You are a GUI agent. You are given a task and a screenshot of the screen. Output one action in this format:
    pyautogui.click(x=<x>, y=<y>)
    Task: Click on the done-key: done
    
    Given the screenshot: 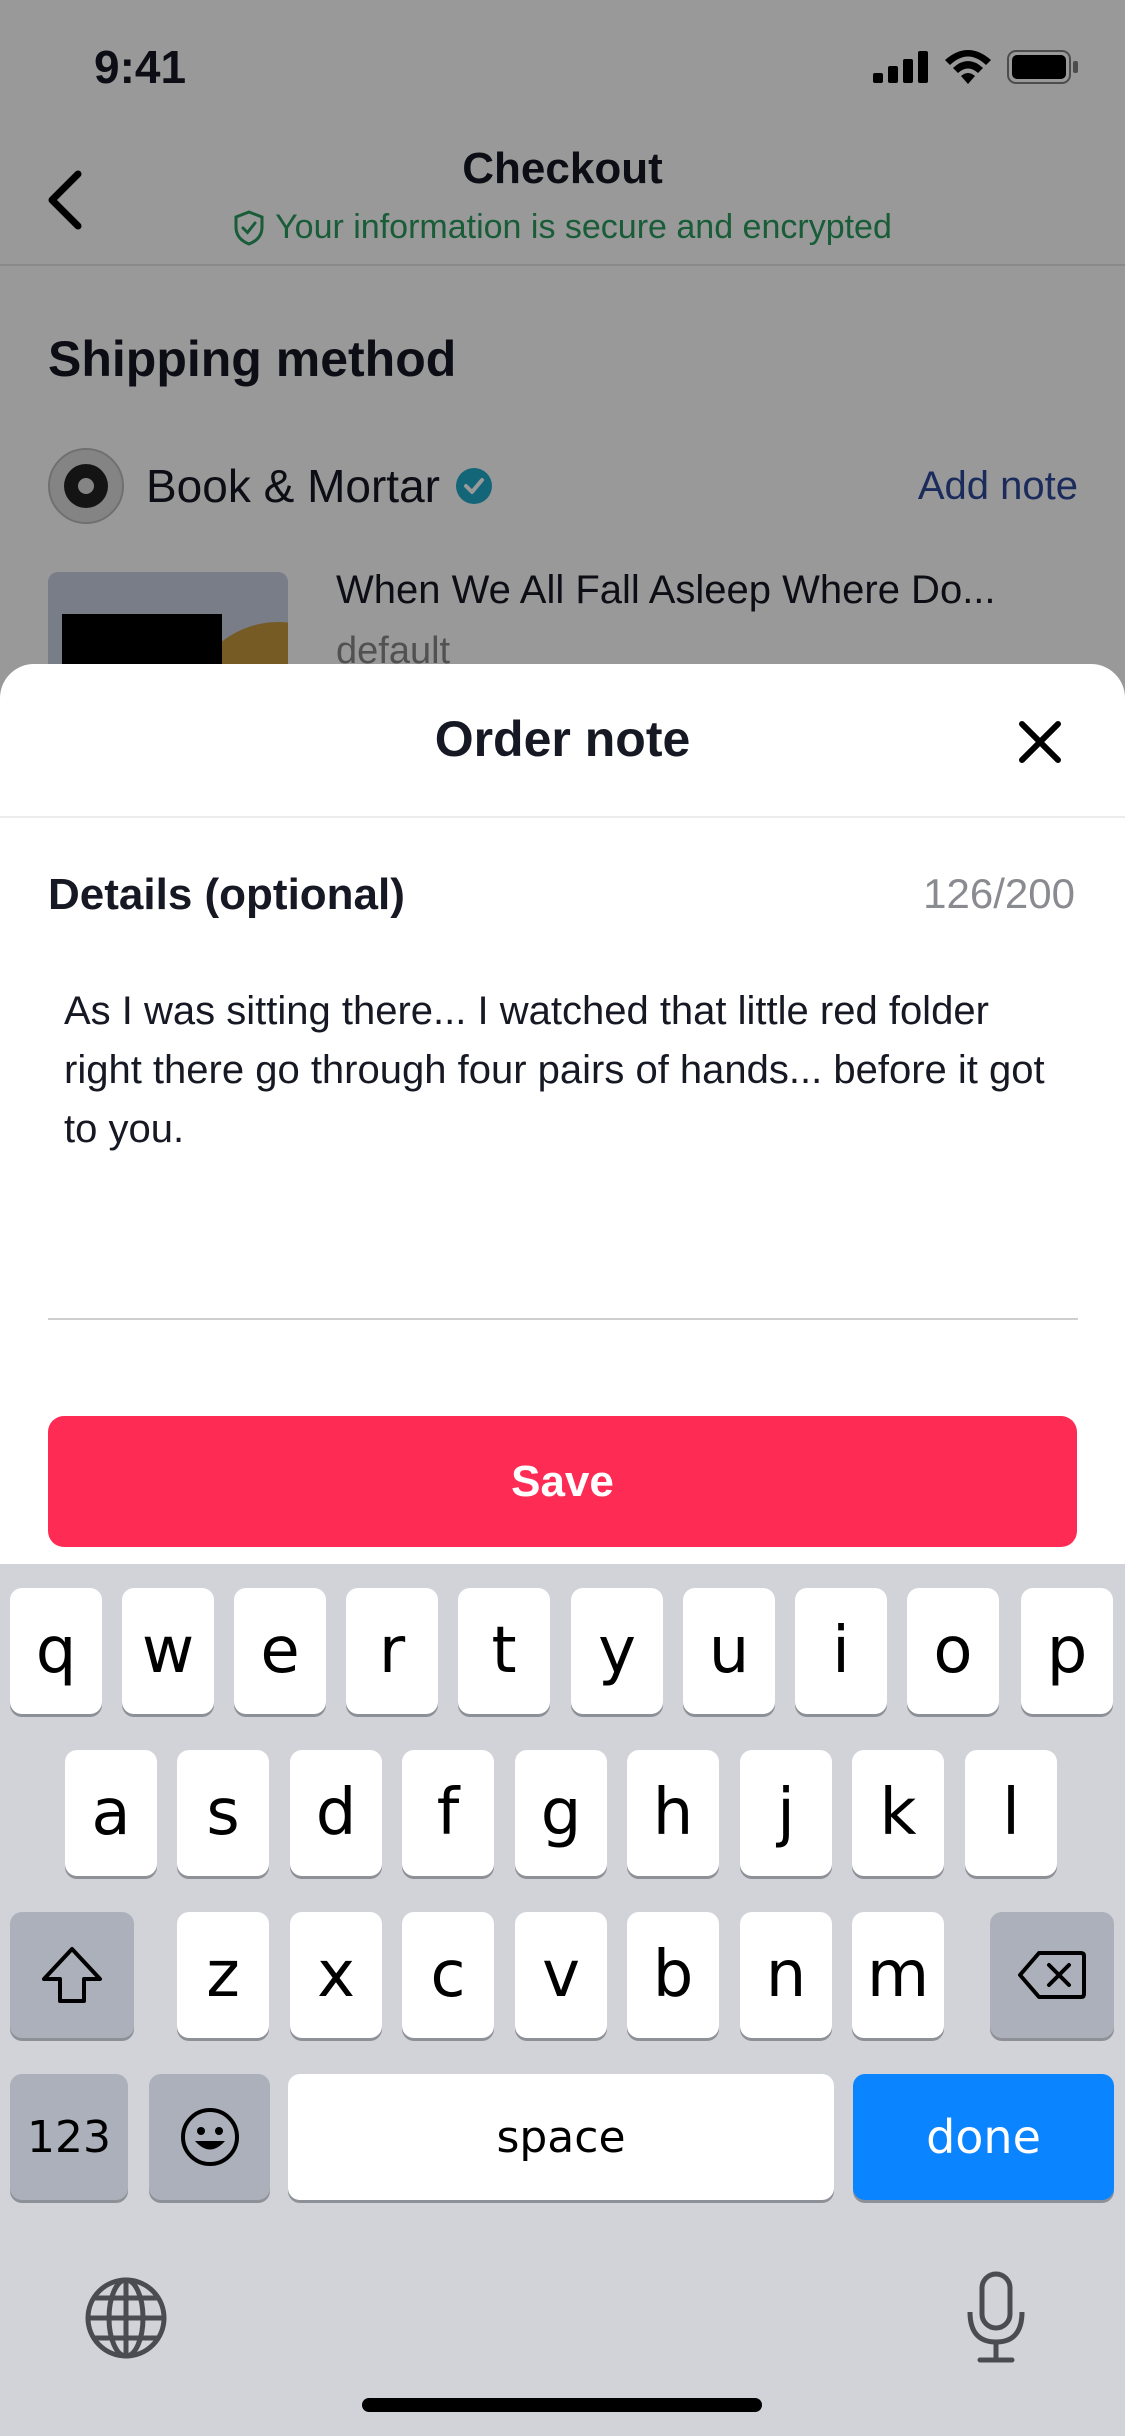 What is the action you would take?
    pyautogui.click(x=983, y=2137)
    